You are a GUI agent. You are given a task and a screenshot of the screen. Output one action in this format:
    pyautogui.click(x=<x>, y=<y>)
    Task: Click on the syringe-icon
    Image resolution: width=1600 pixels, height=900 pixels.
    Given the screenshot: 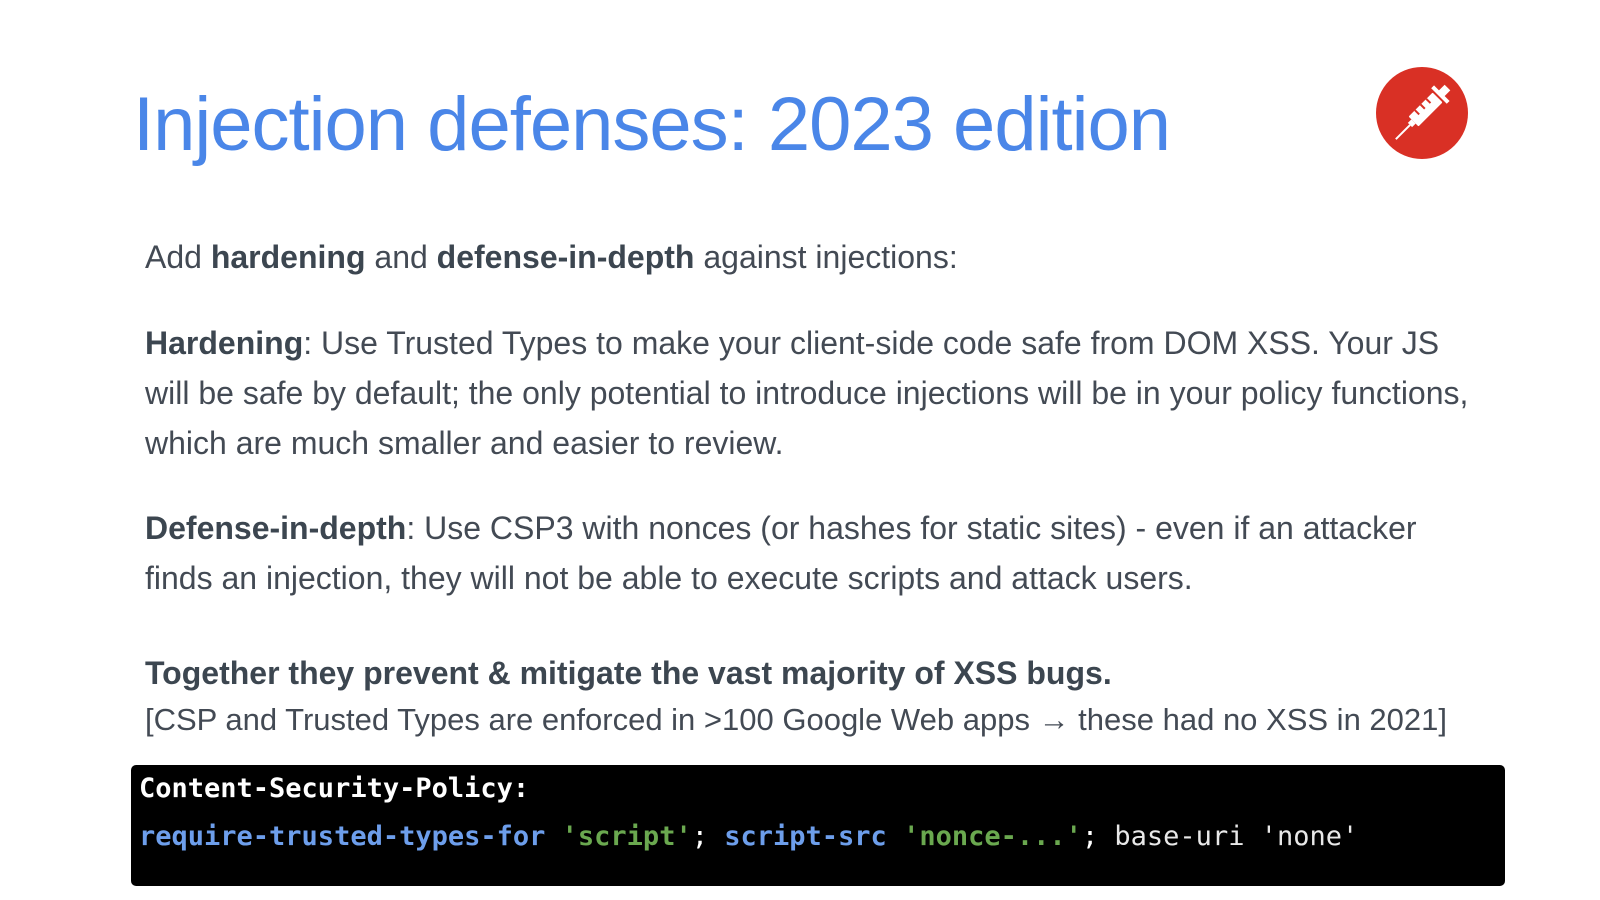 What is the action you would take?
    pyautogui.click(x=1423, y=112)
    